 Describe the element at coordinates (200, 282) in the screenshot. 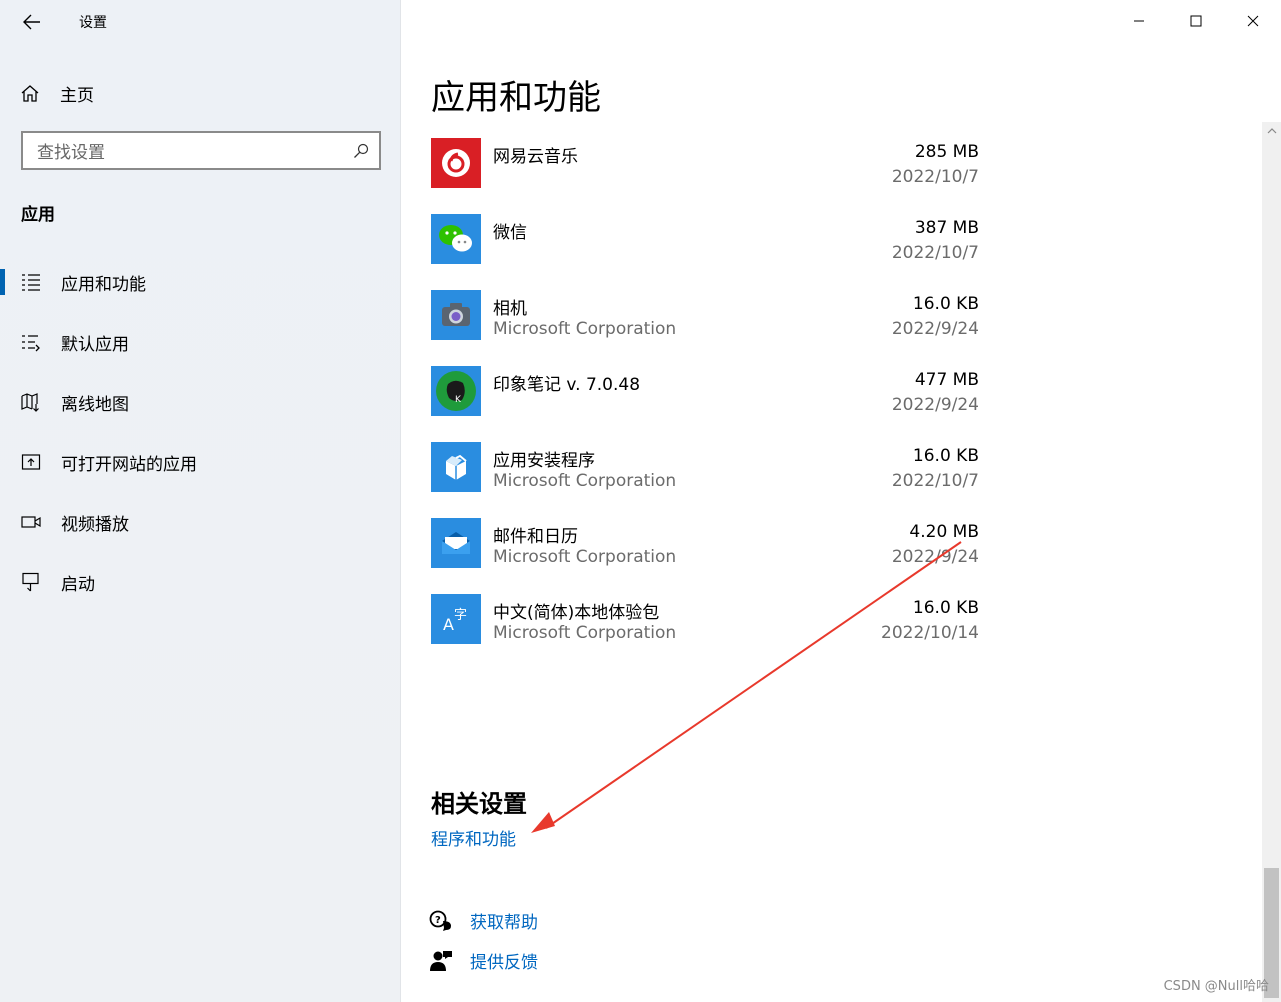

I see `sidebar-item-apps-features: 应用和功能` at that location.